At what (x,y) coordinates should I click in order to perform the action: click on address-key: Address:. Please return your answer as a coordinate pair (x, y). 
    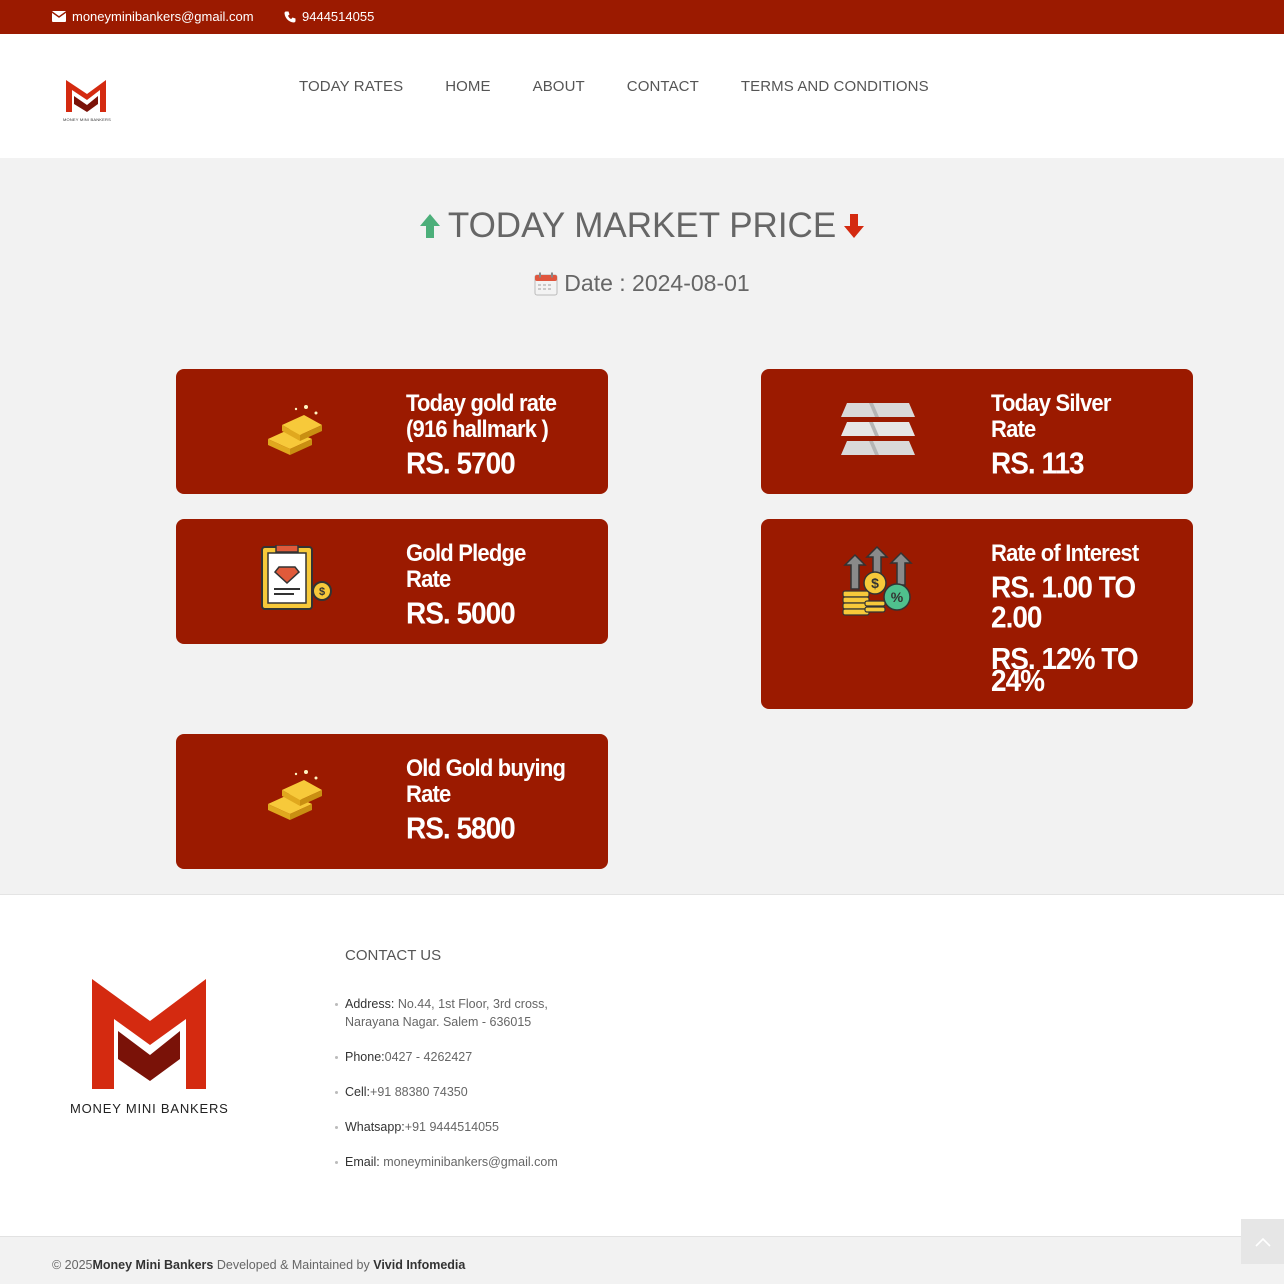
    Looking at the image, I should click on (370, 1004).